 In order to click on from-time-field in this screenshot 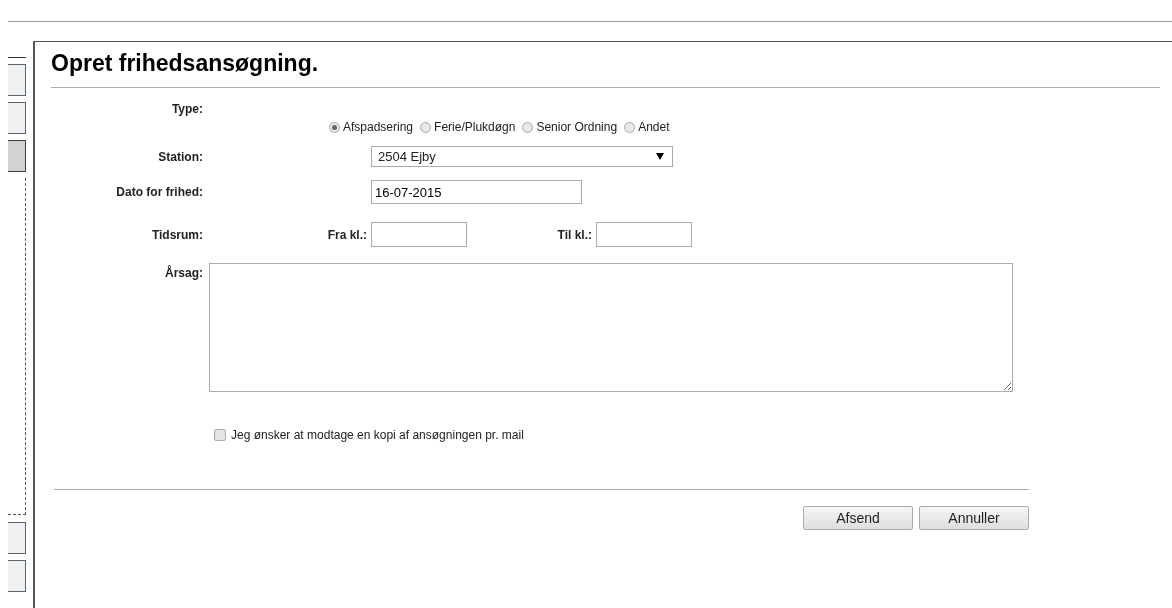, I will do `click(419, 234)`.